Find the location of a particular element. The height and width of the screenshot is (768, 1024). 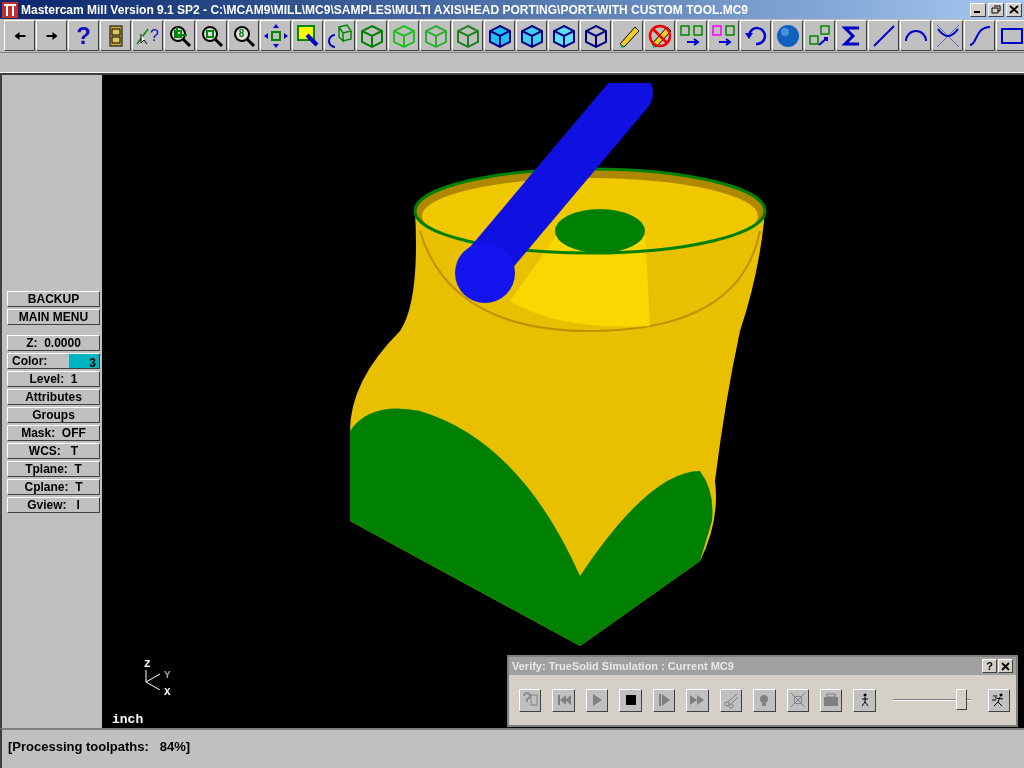

sphere-icon is located at coordinates (787, 35).